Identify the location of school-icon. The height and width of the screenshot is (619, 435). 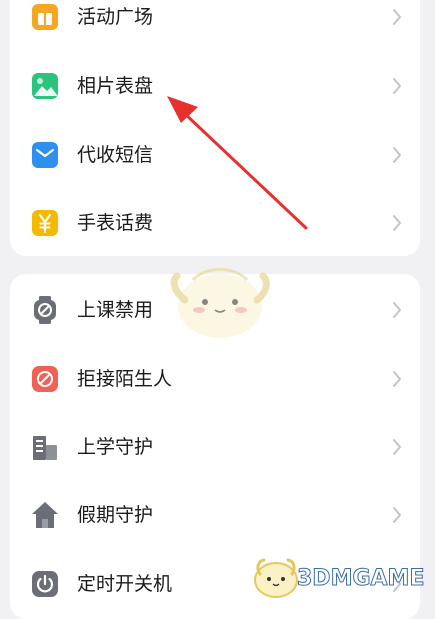
(45, 448).